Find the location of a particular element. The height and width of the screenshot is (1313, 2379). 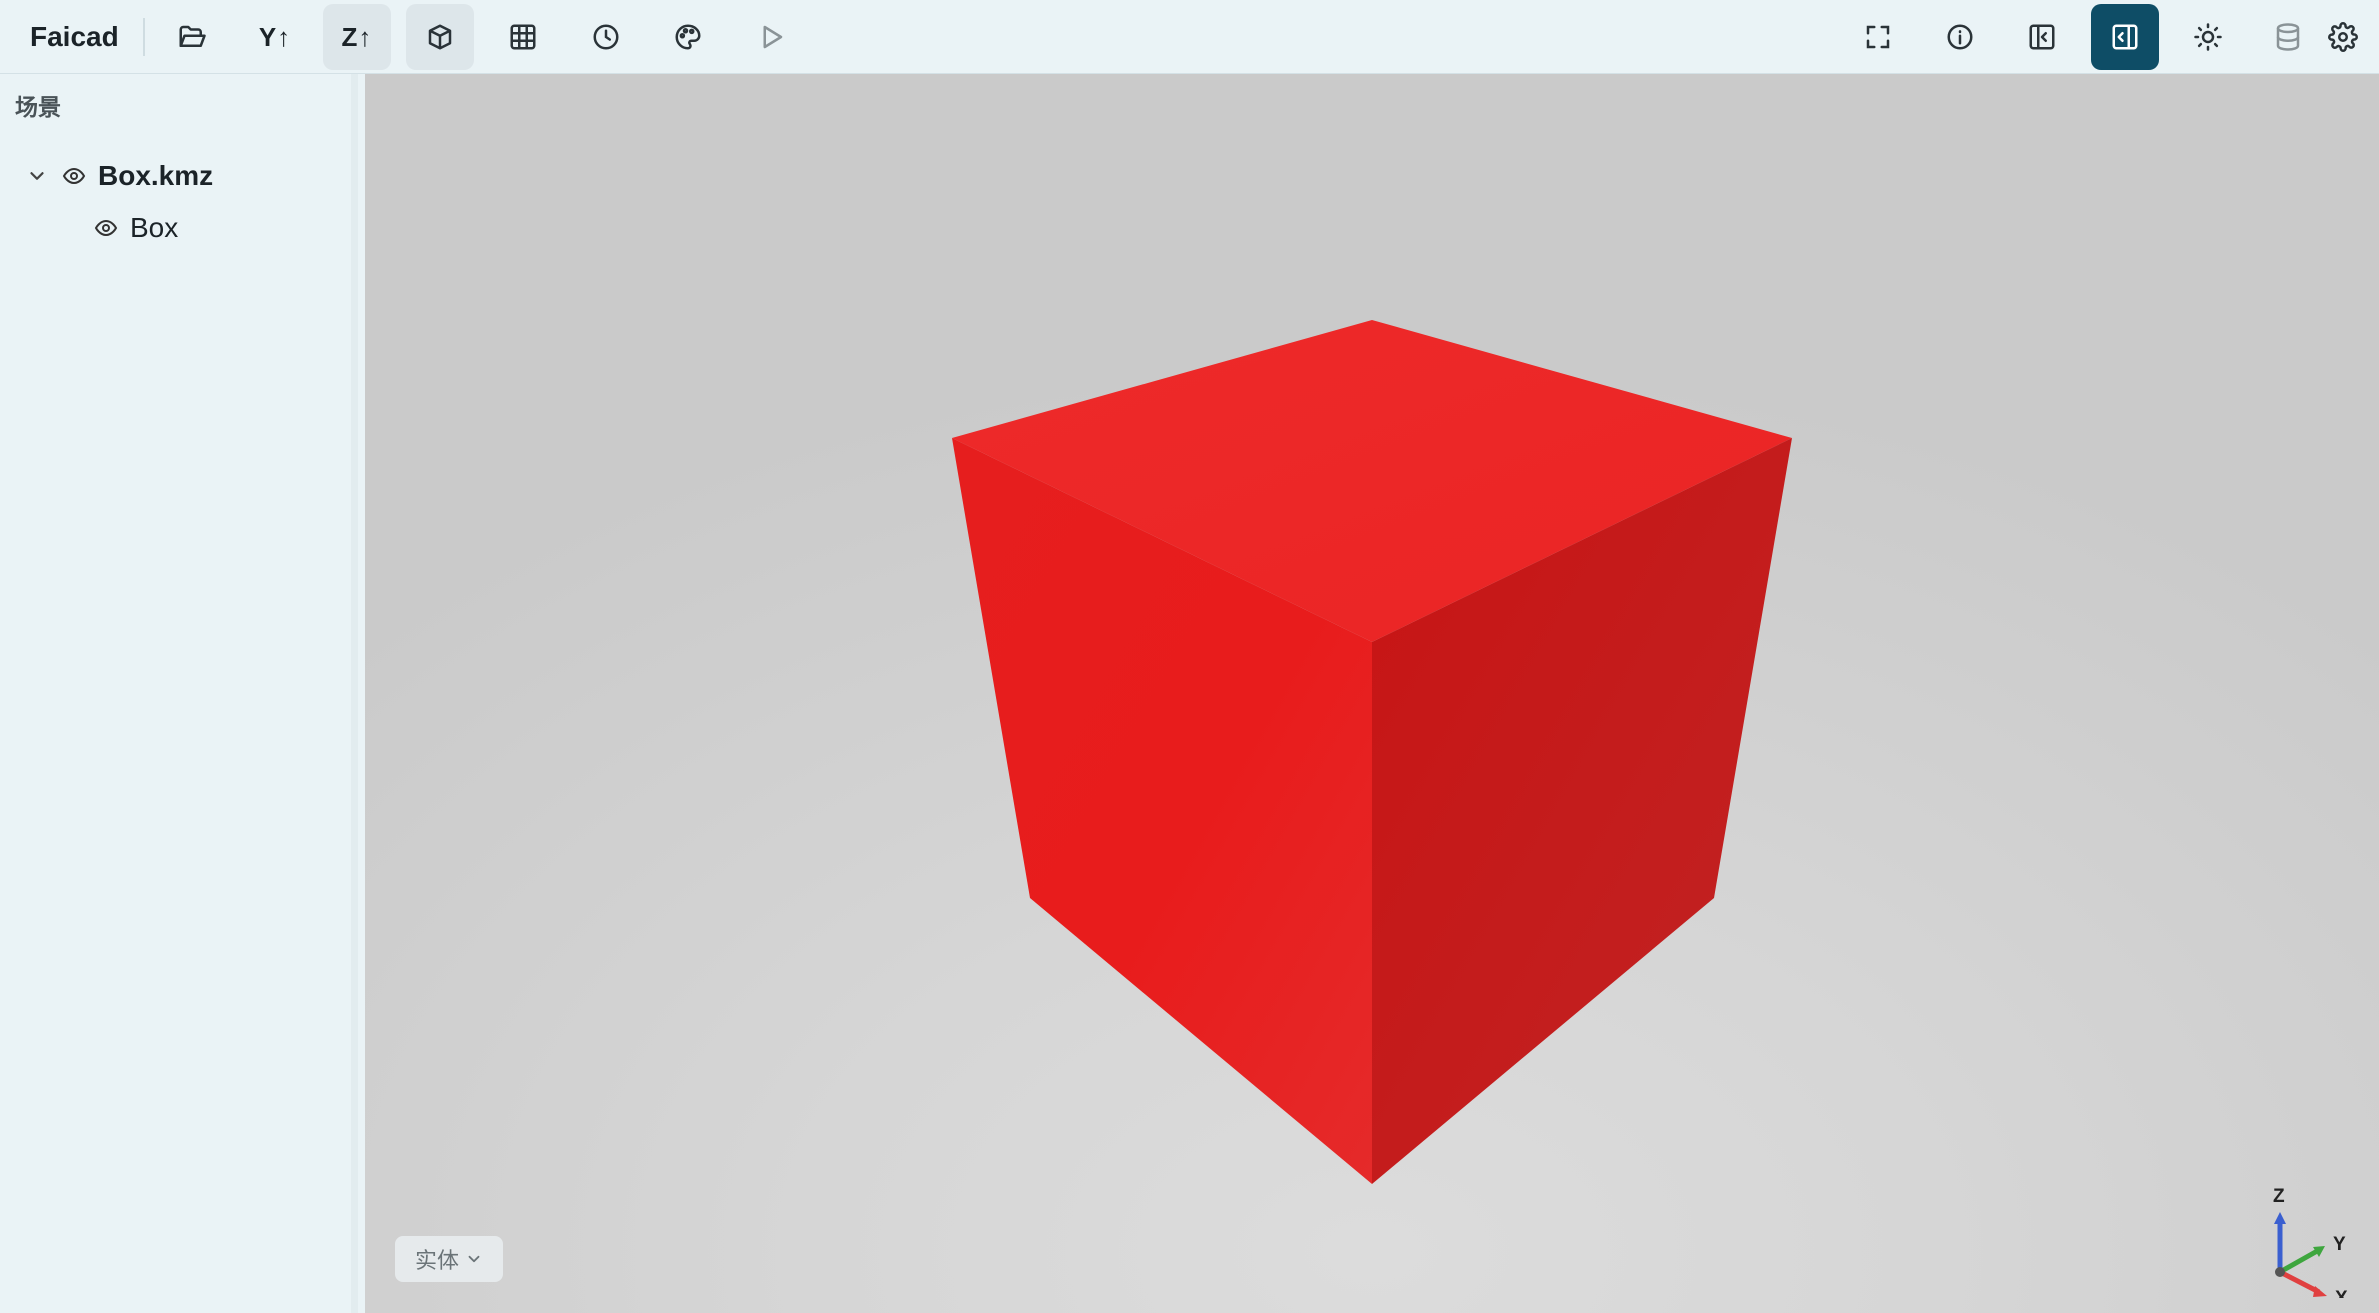

history-button is located at coordinates (606, 37).